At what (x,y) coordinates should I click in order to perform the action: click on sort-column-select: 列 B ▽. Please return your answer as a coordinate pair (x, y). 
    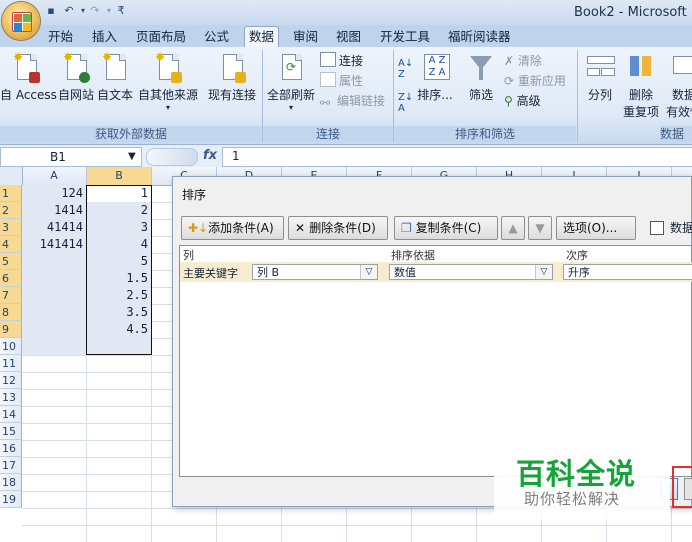
    Looking at the image, I should click on (315, 272).